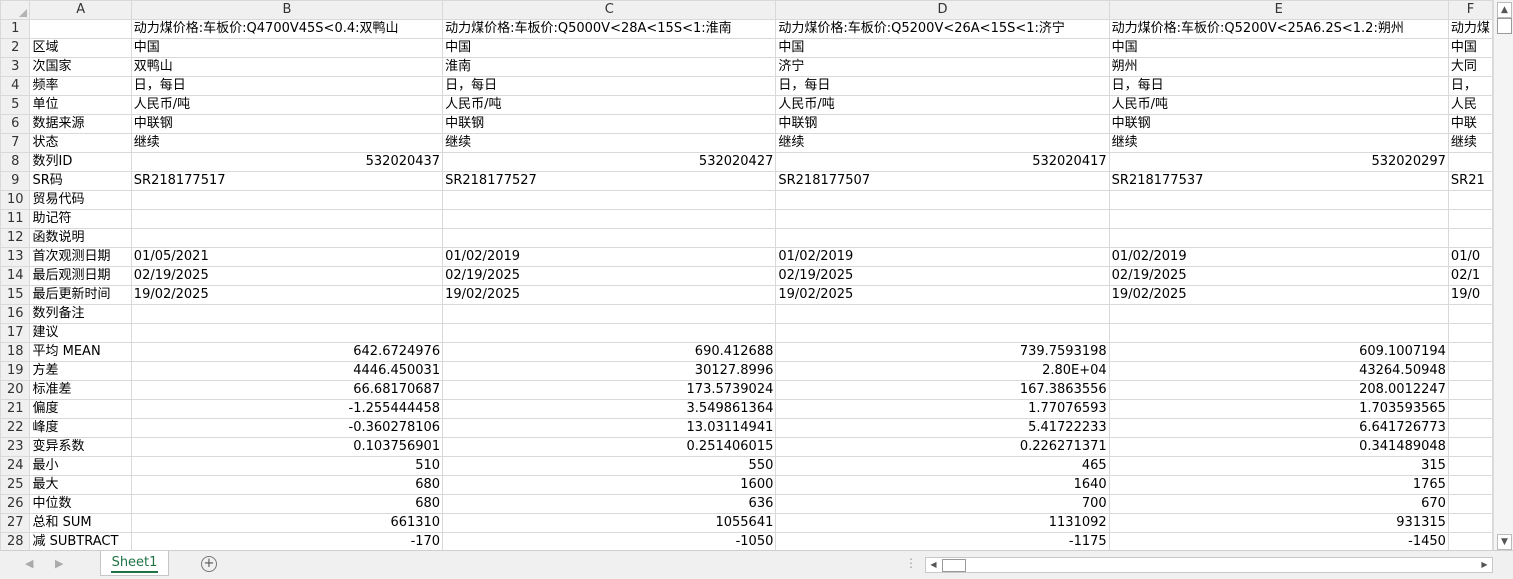 This screenshot has height=579, width=1513. What do you see at coordinates (1278, 466) in the screenshot?
I see `cell-e24: 315` at bounding box center [1278, 466].